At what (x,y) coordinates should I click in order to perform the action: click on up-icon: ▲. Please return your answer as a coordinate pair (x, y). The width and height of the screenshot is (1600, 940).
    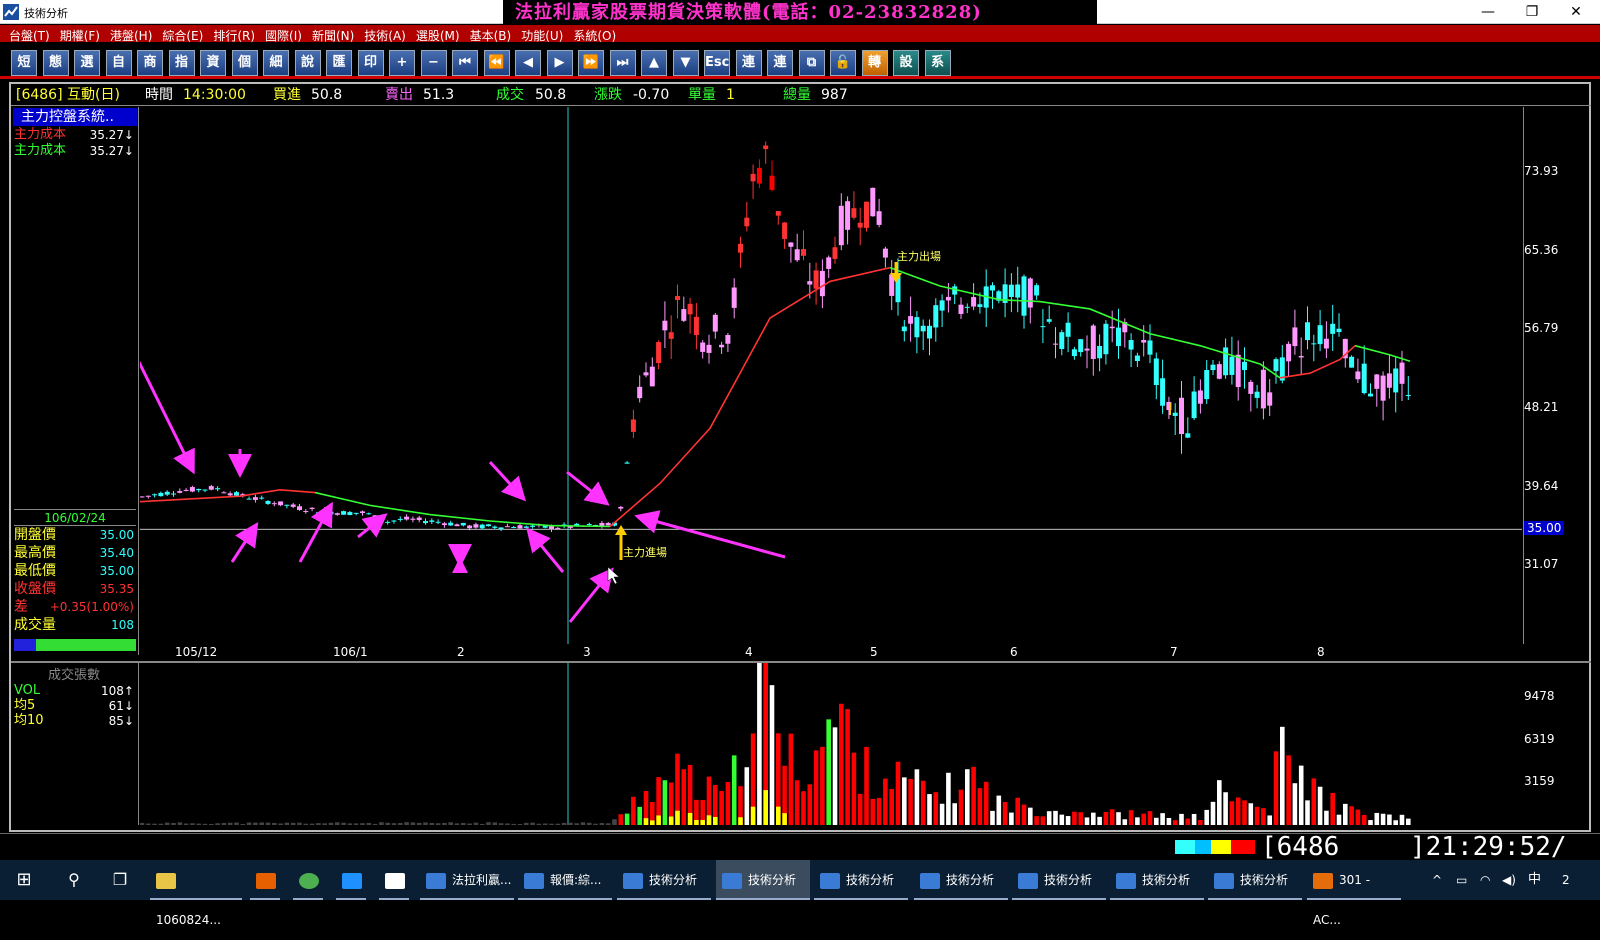
    Looking at the image, I should click on (654, 63).